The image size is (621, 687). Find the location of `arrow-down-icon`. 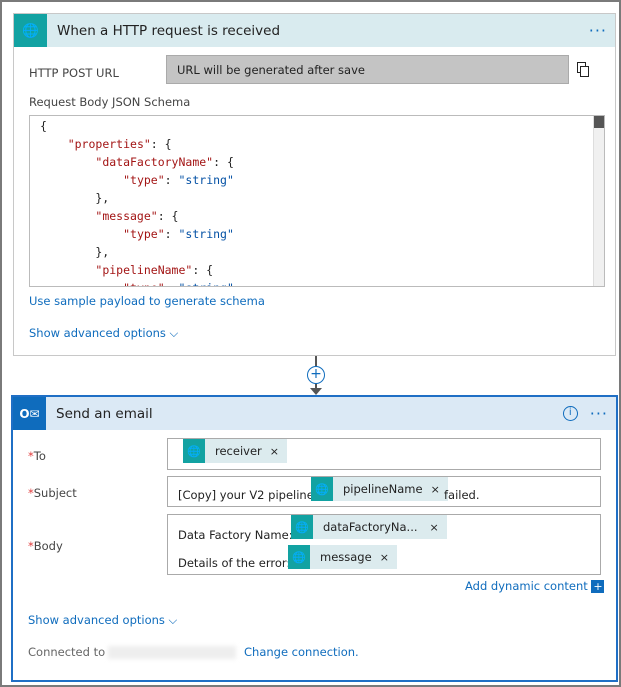

arrow-down-icon is located at coordinates (316, 391).